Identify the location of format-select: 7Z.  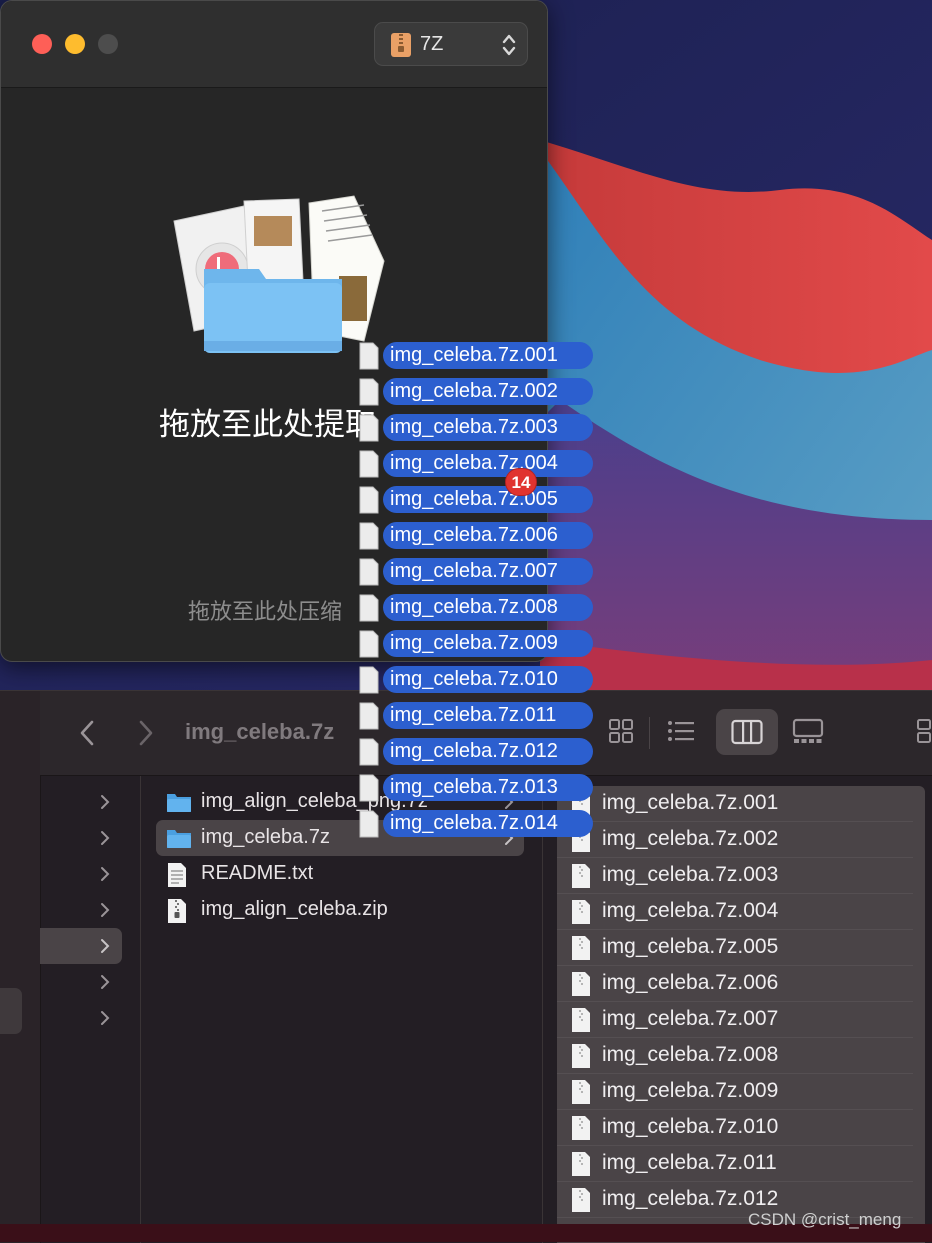
(451, 44).